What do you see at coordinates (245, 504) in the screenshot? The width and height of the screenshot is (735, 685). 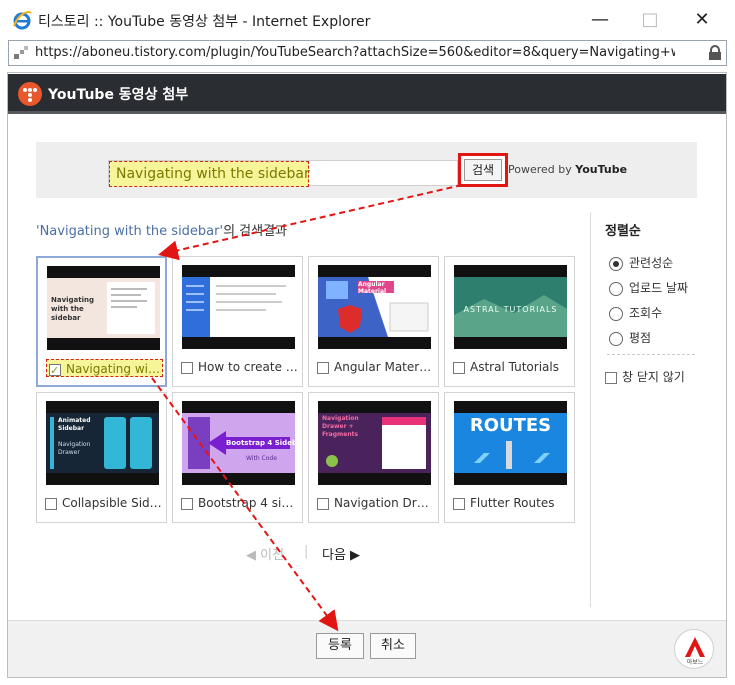 I see `arrow-result-to-submit` at bounding box center [245, 504].